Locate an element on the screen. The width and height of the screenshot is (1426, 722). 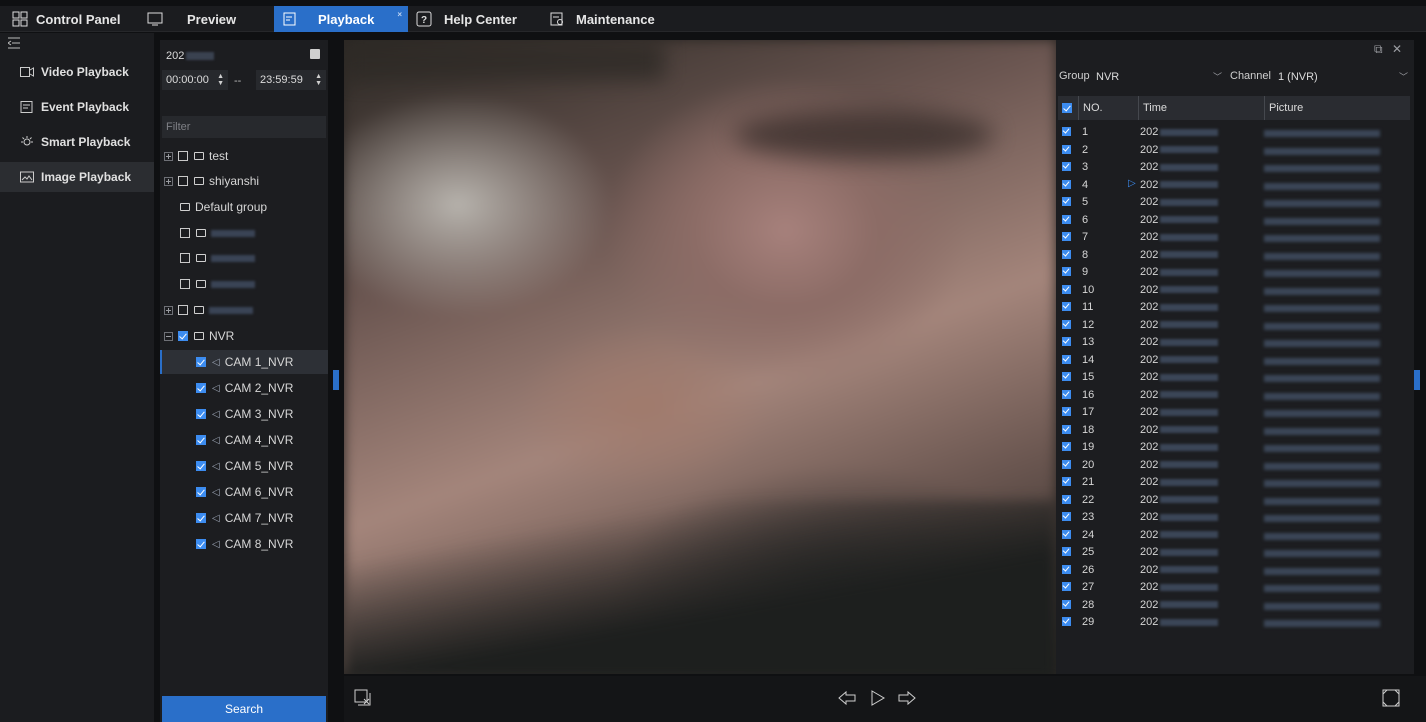
table-row: 24 202 is located at coordinates (1234, 536).